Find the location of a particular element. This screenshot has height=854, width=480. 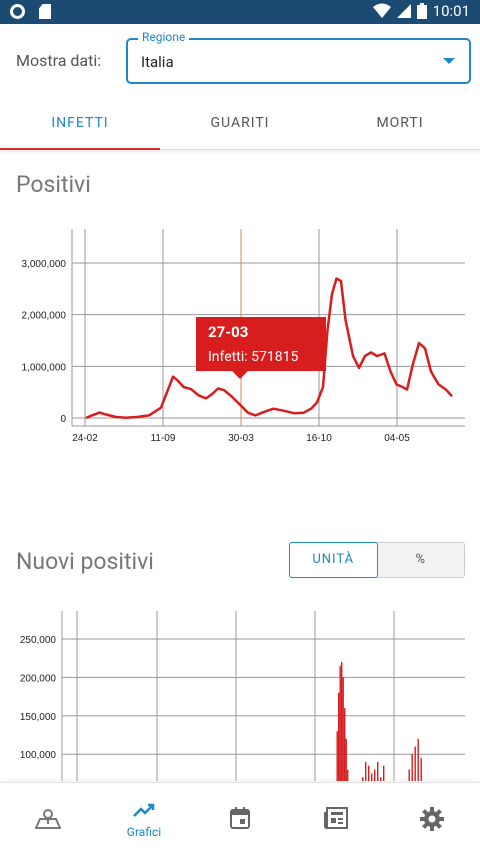

status-time: 10:01 is located at coordinates (451, 11).